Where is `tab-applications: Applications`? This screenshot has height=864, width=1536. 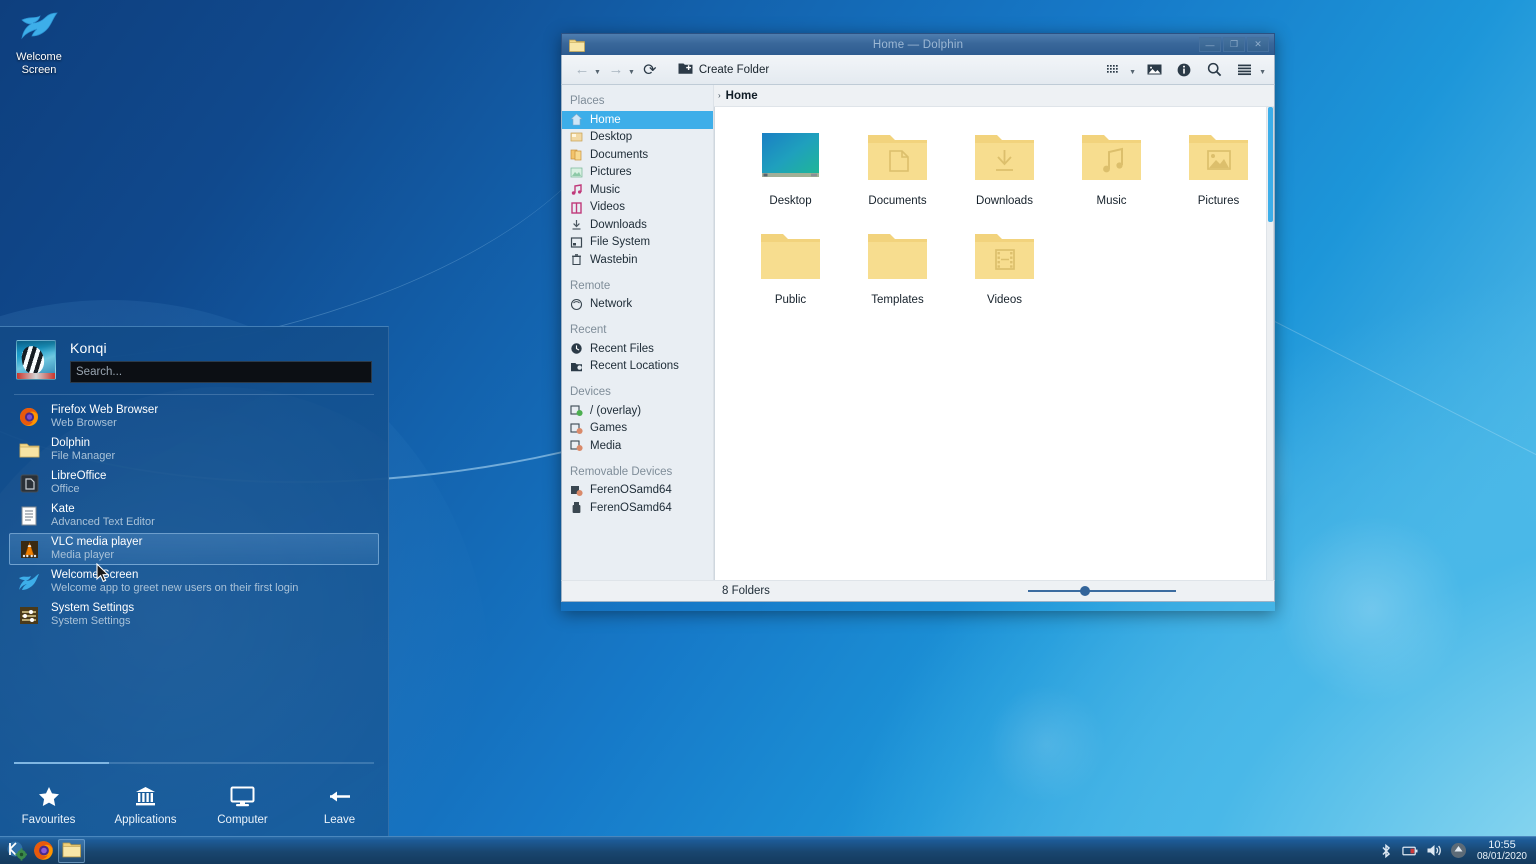
tab-applications: Applications is located at coordinates (145, 803).